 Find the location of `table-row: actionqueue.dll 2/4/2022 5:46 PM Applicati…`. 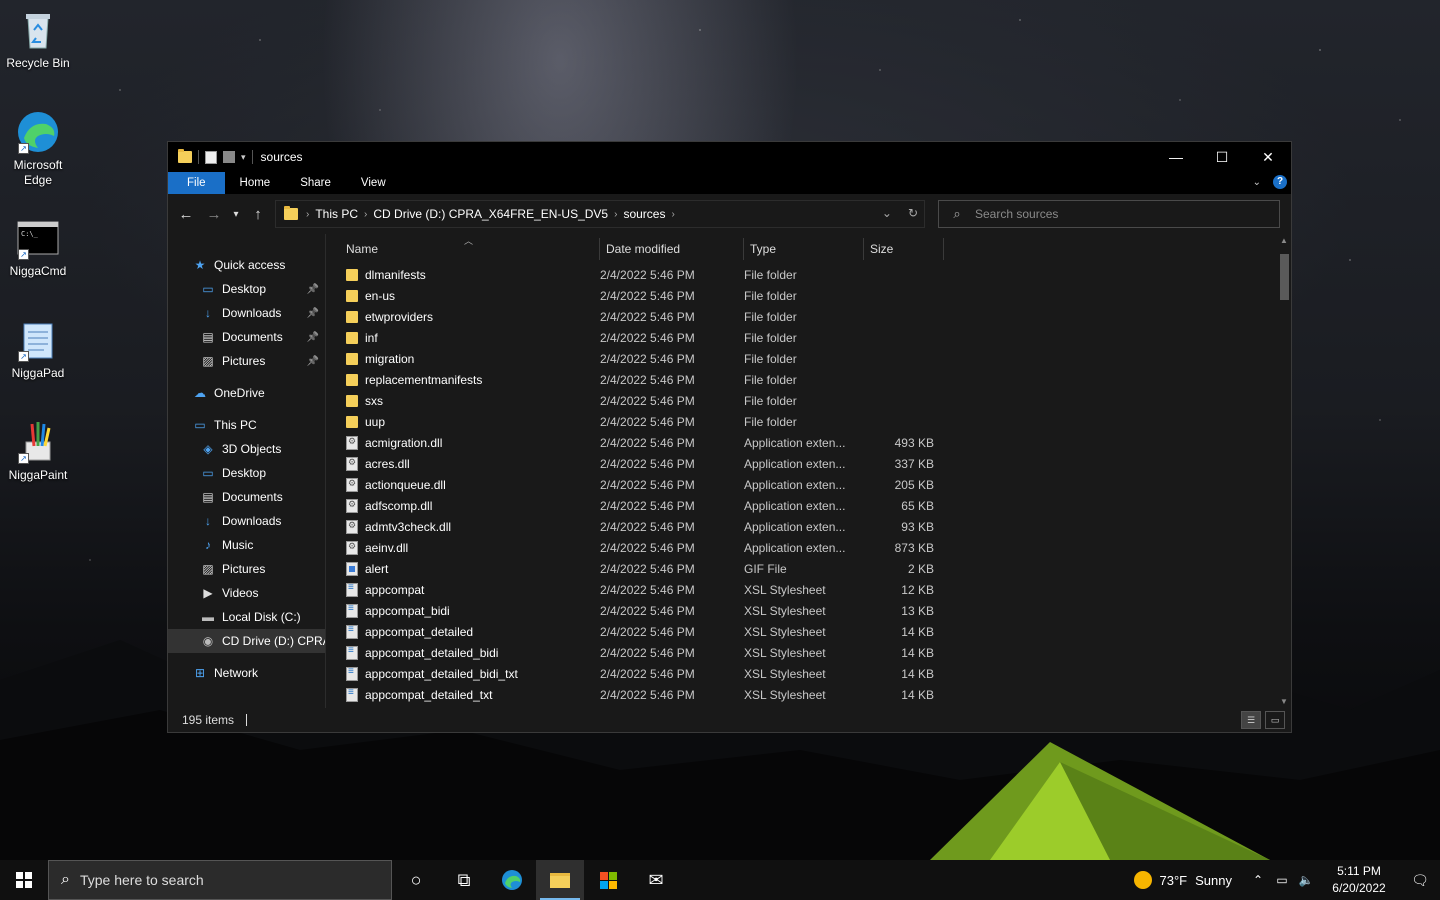

table-row: actionqueue.dll 2/4/2022 5:46 PM Applicati… is located at coordinates (801, 484).